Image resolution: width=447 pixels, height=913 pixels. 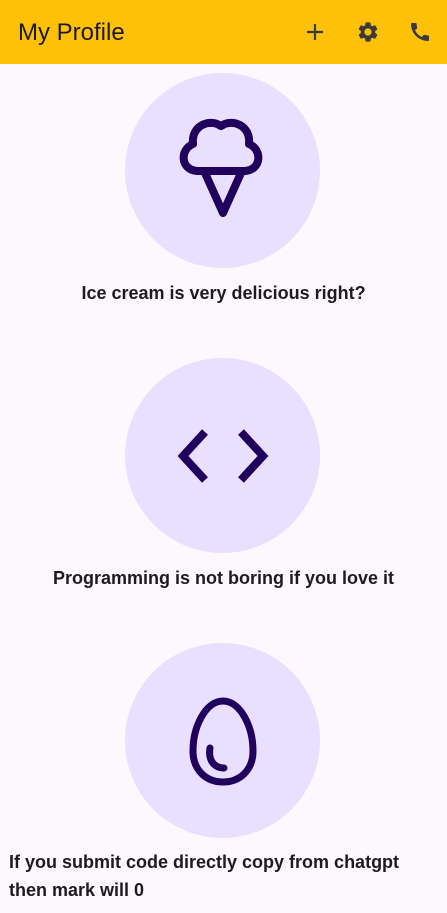 I want to click on settings-button, so click(x=368, y=32).